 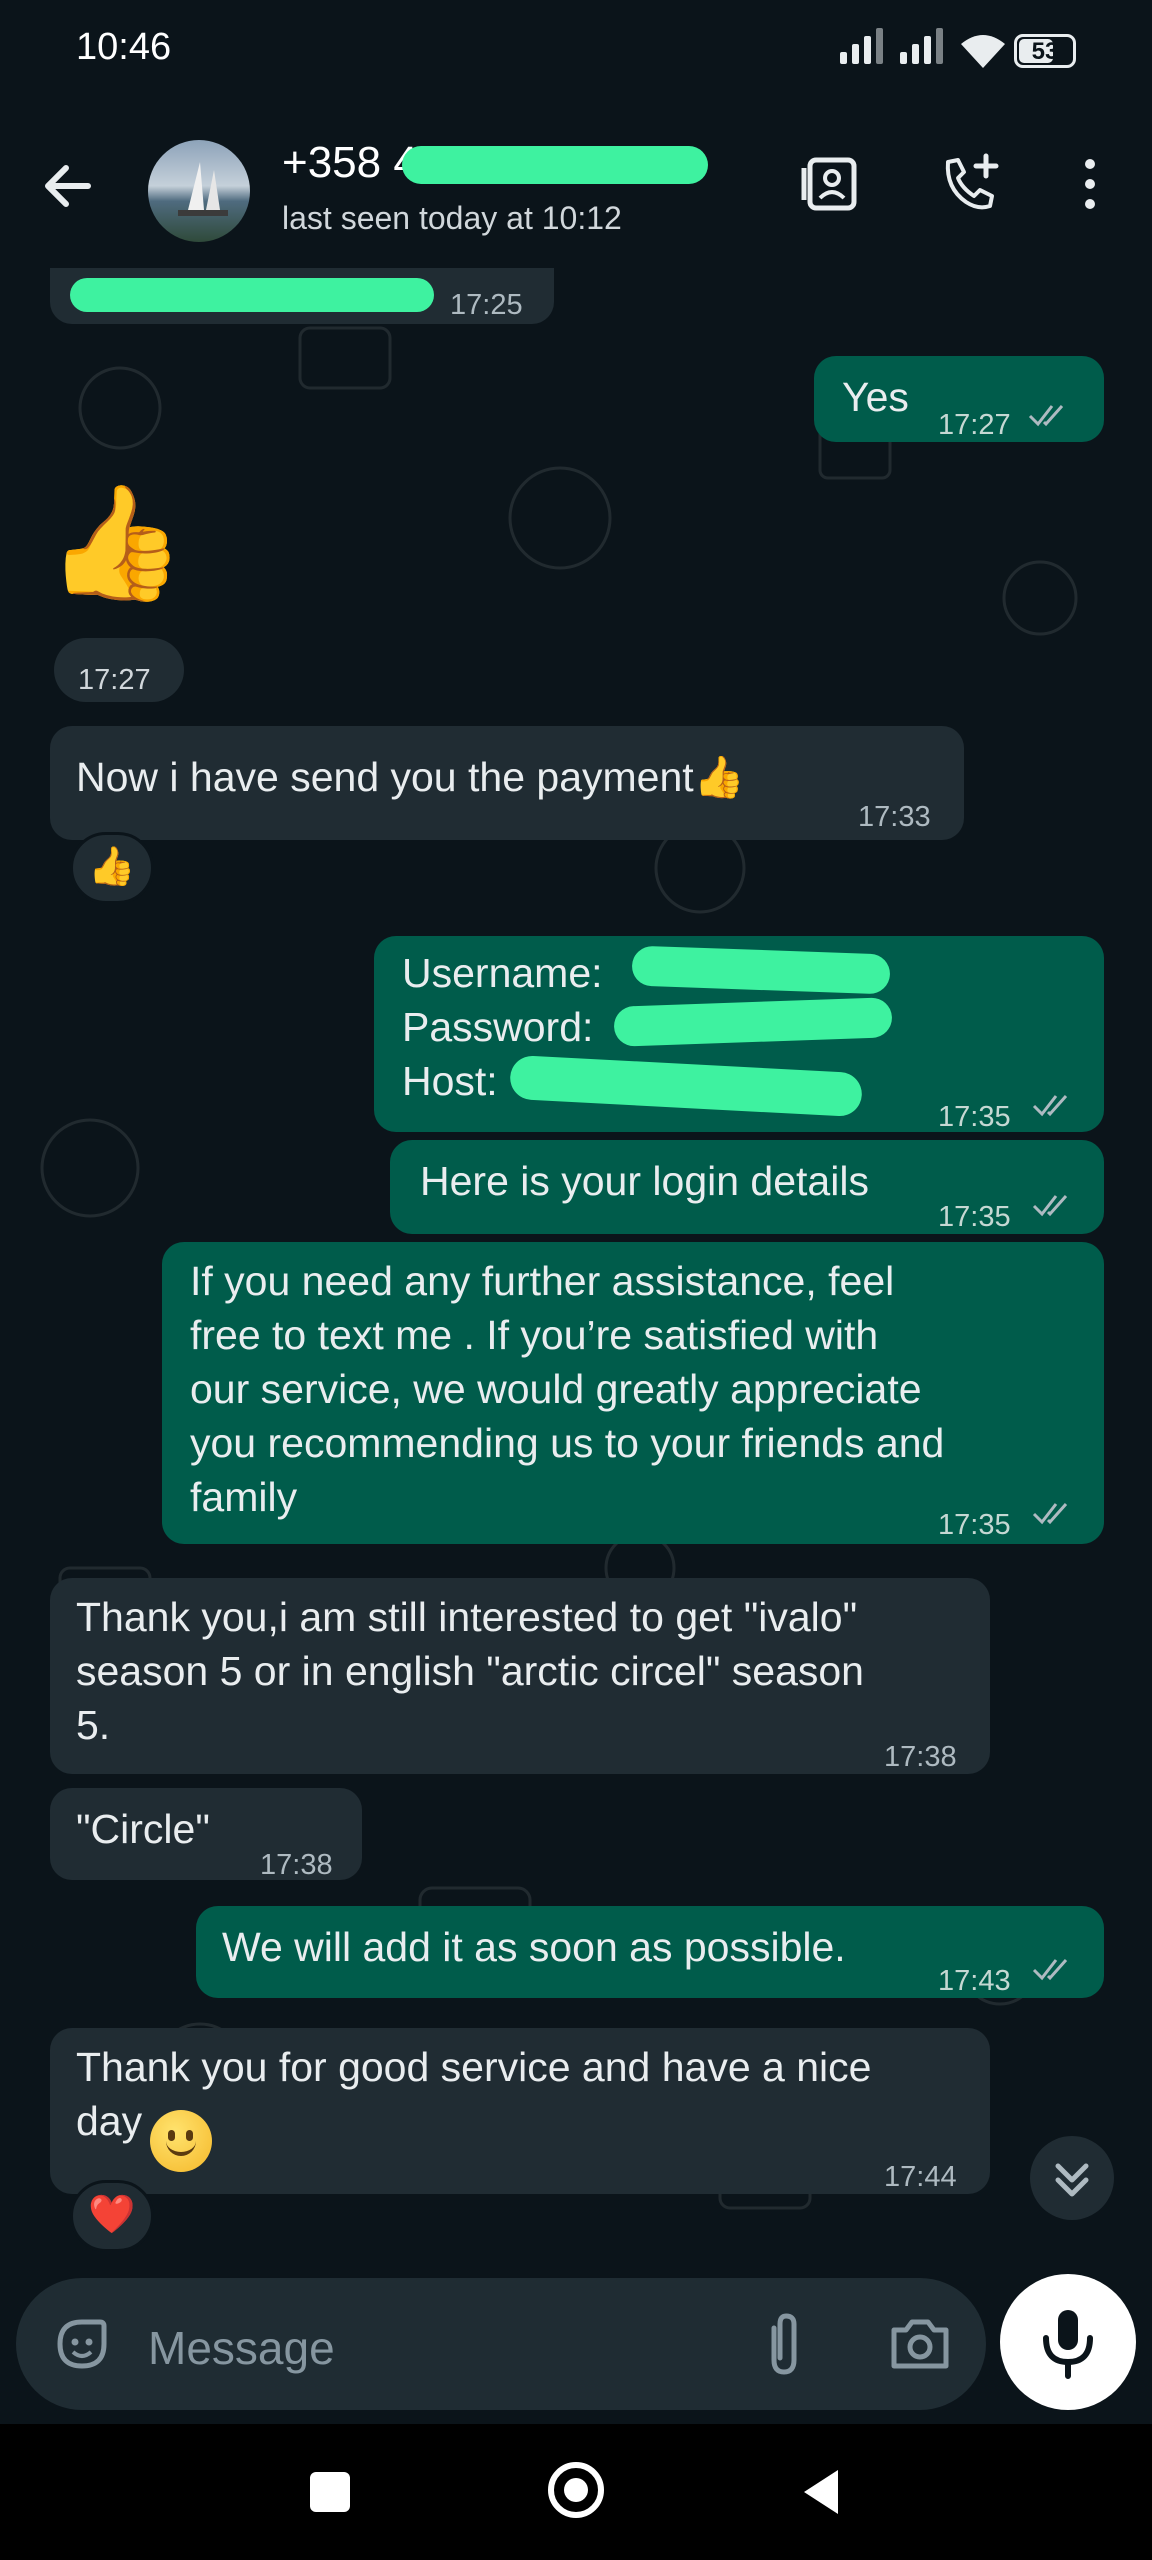 I want to click on message-text: Yes, so click(x=875, y=397).